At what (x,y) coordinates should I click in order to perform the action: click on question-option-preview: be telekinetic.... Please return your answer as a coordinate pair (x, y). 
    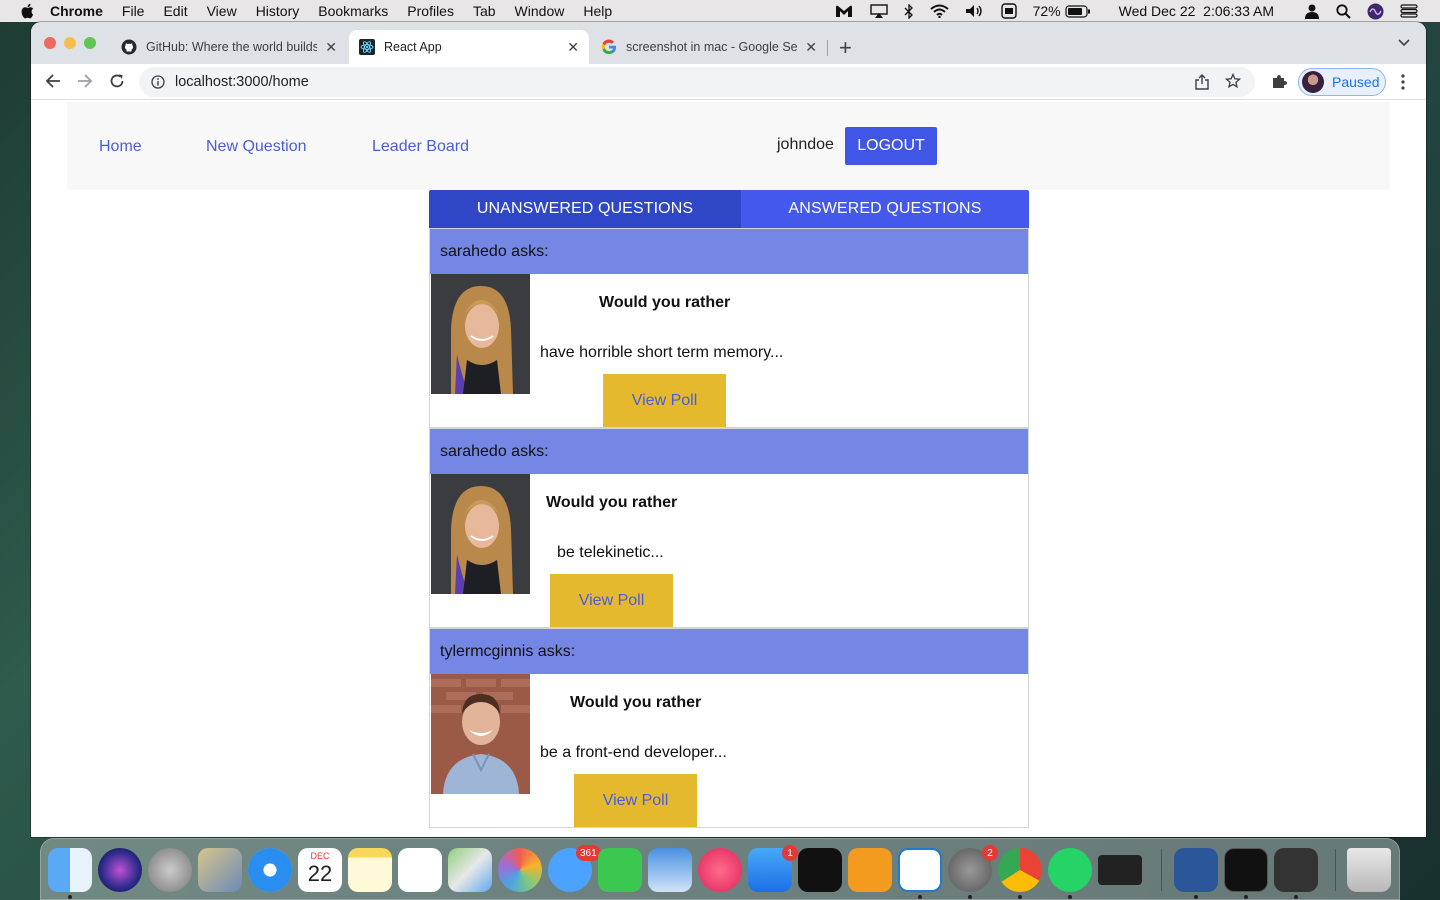
    Looking at the image, I should click on (610, 552).